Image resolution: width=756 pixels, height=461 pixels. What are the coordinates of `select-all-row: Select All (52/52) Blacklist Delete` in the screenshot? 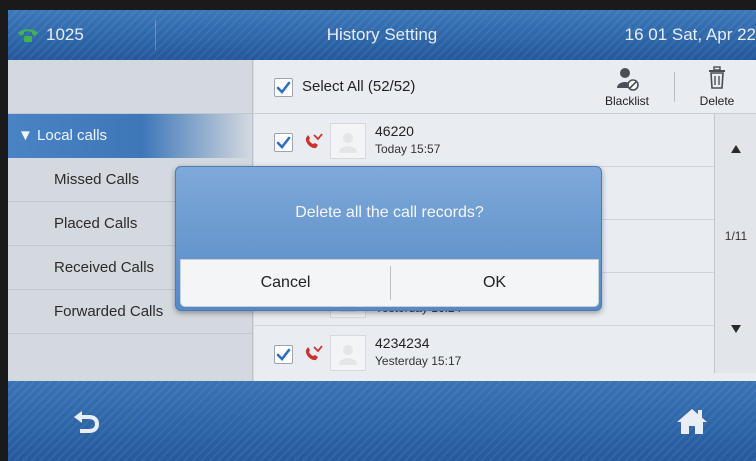 It's located at (505, 87).